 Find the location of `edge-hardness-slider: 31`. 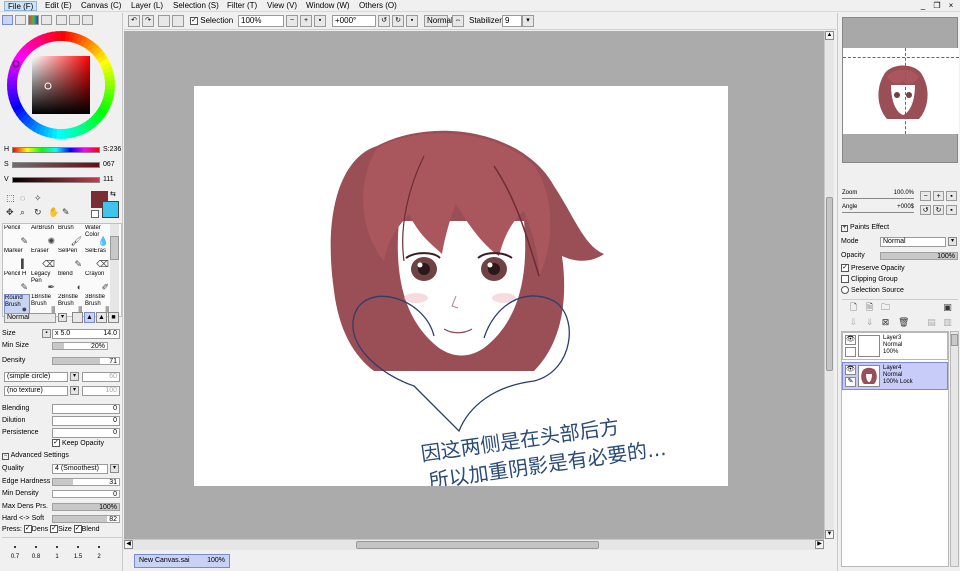

edge-hardness-slider: 31 is located at coordinates (86, 482).